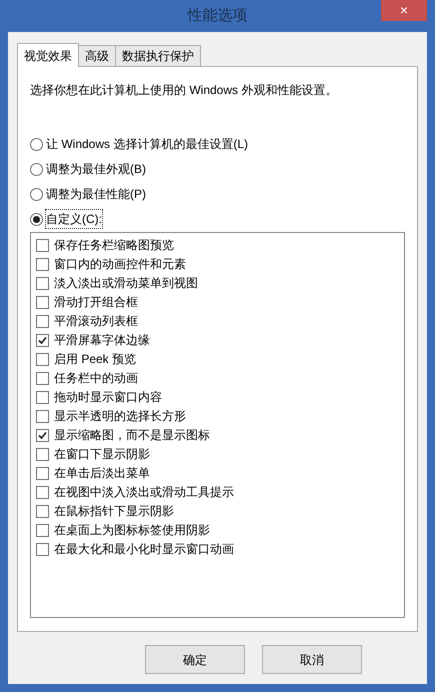  What do you see at coordinates (114, 511) in the screenshot?
I see `checkbox-label: 在鼠标指针下显示阴影` at bounding box center [114, 511].